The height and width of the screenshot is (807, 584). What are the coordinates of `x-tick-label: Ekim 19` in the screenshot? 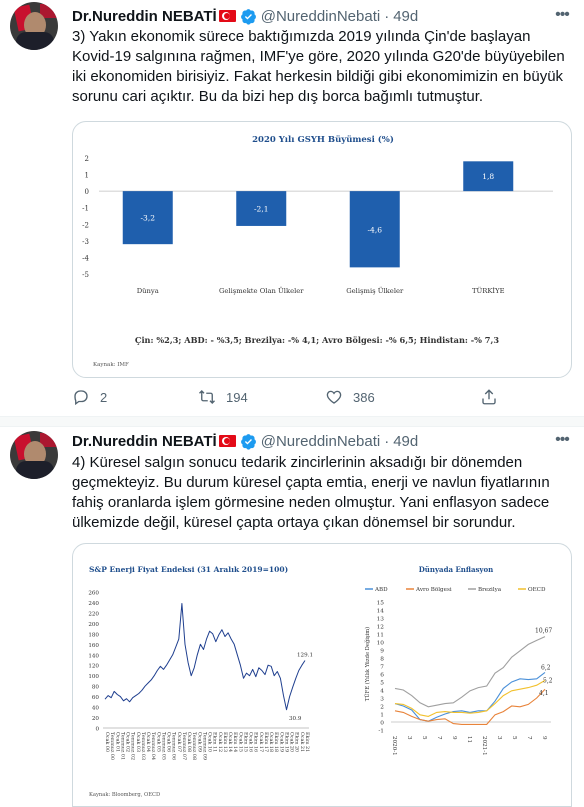 It's located at (286, 742).